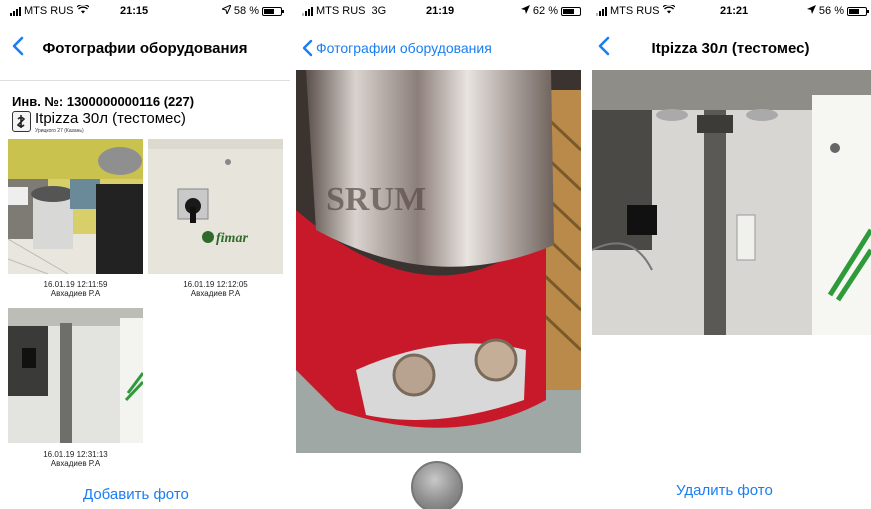 The width and height of the screenshot is (871, 509). What do you see at coordinates (215, 293) in the screenshot?
I see `photo-author-2: Авхадиев Р.А` at bounding box center [215, 293].